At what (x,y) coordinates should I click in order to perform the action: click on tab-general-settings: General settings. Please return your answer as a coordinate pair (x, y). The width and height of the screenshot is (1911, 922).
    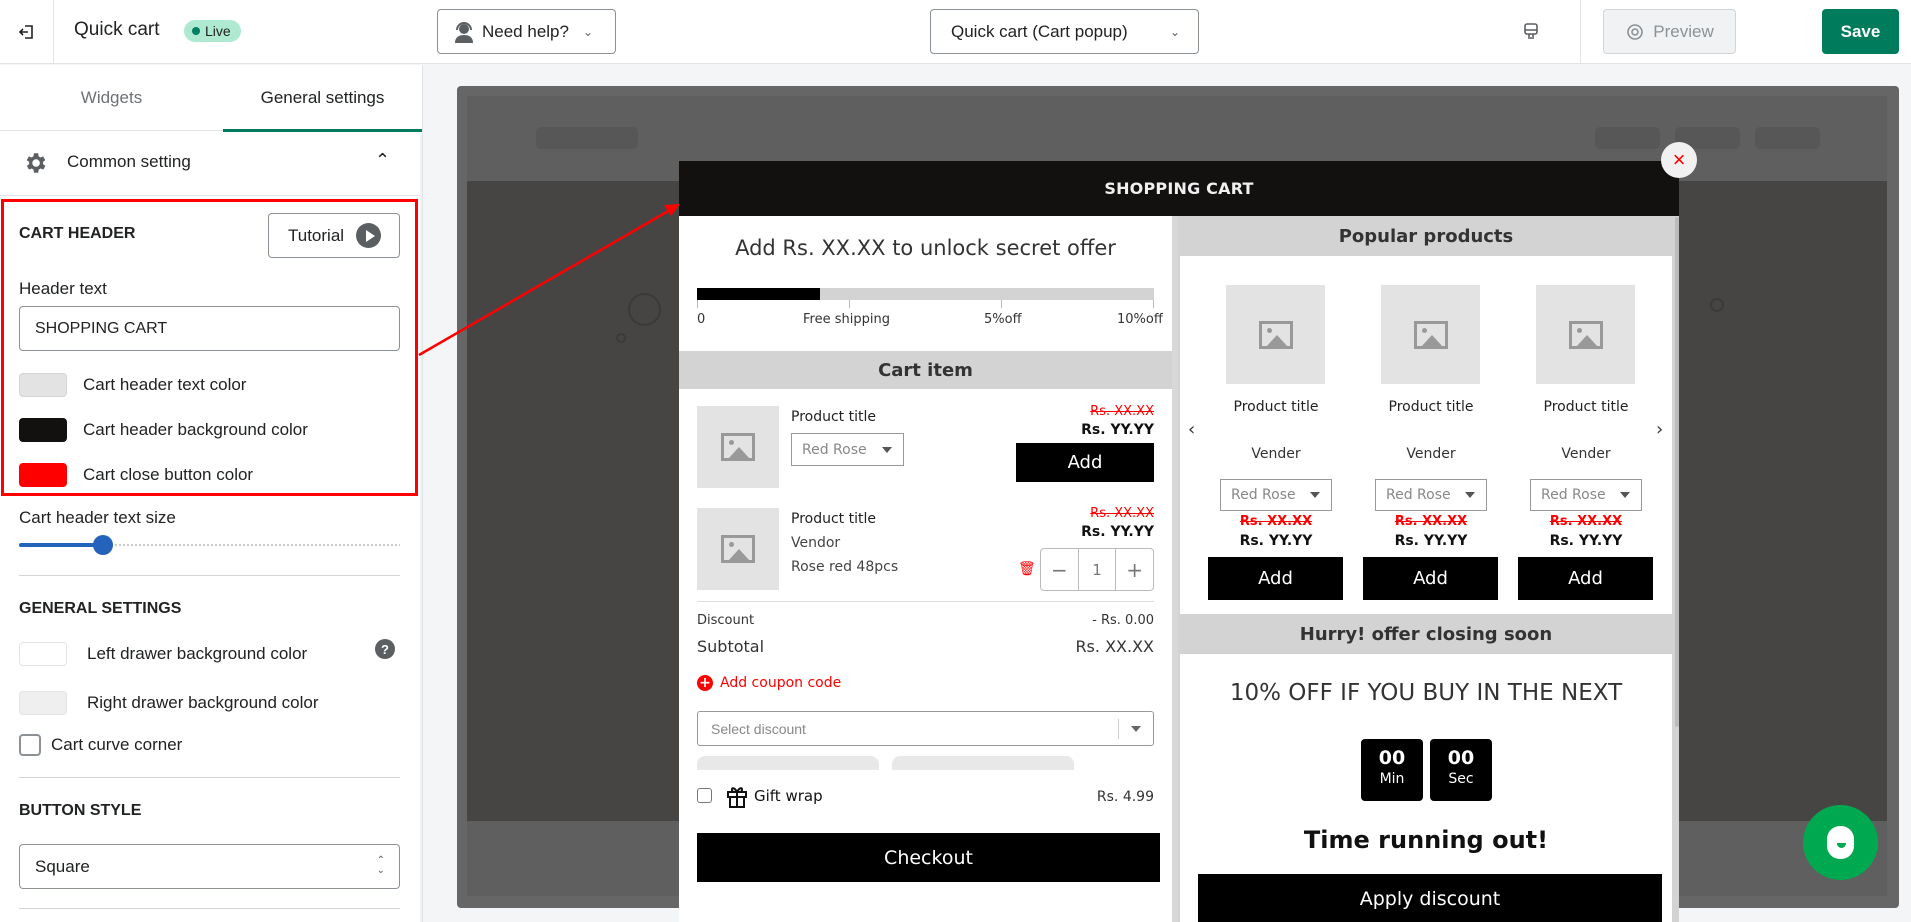
    Looking at the image, I should click on (322, 98).